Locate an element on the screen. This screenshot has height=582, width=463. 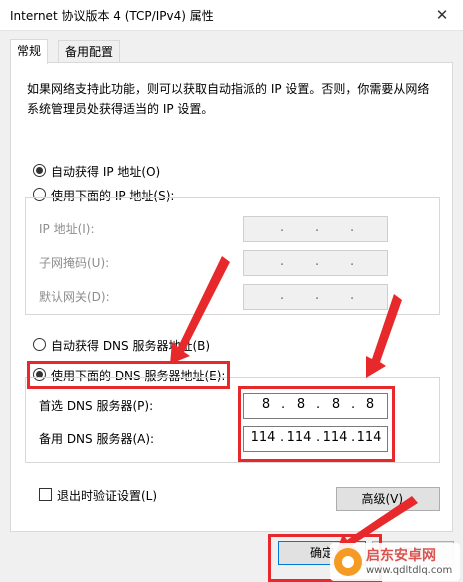
alternate-dns-field: 114 . 114 . 114 . 114 is located at coordinates (315, 439).